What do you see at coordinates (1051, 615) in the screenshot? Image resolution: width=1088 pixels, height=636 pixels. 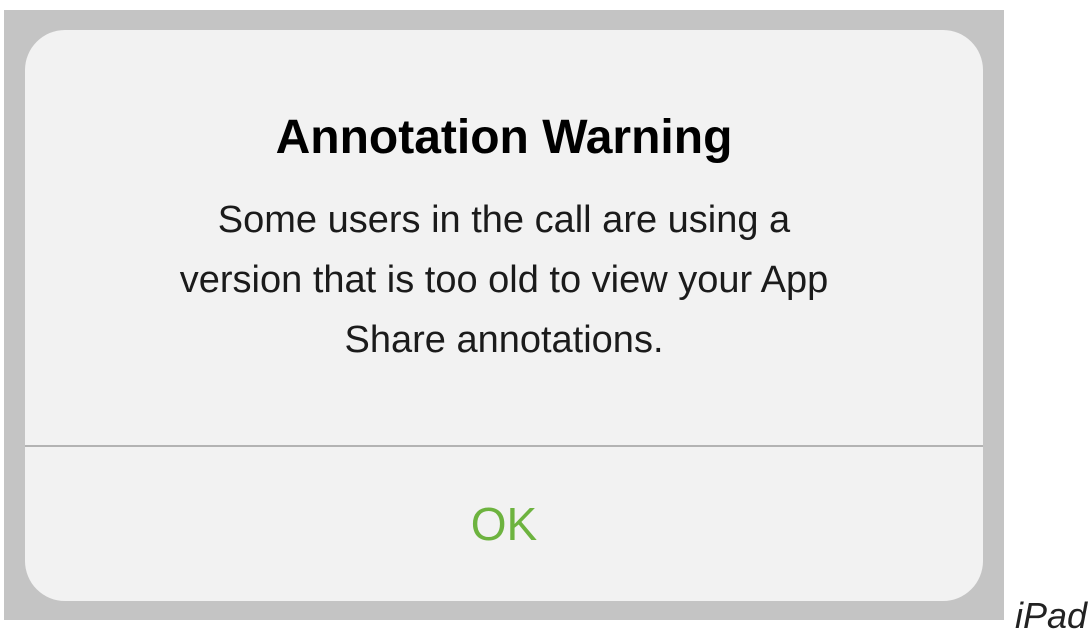 I see `device-caption: iPad` at bounding box center [1051, 615].